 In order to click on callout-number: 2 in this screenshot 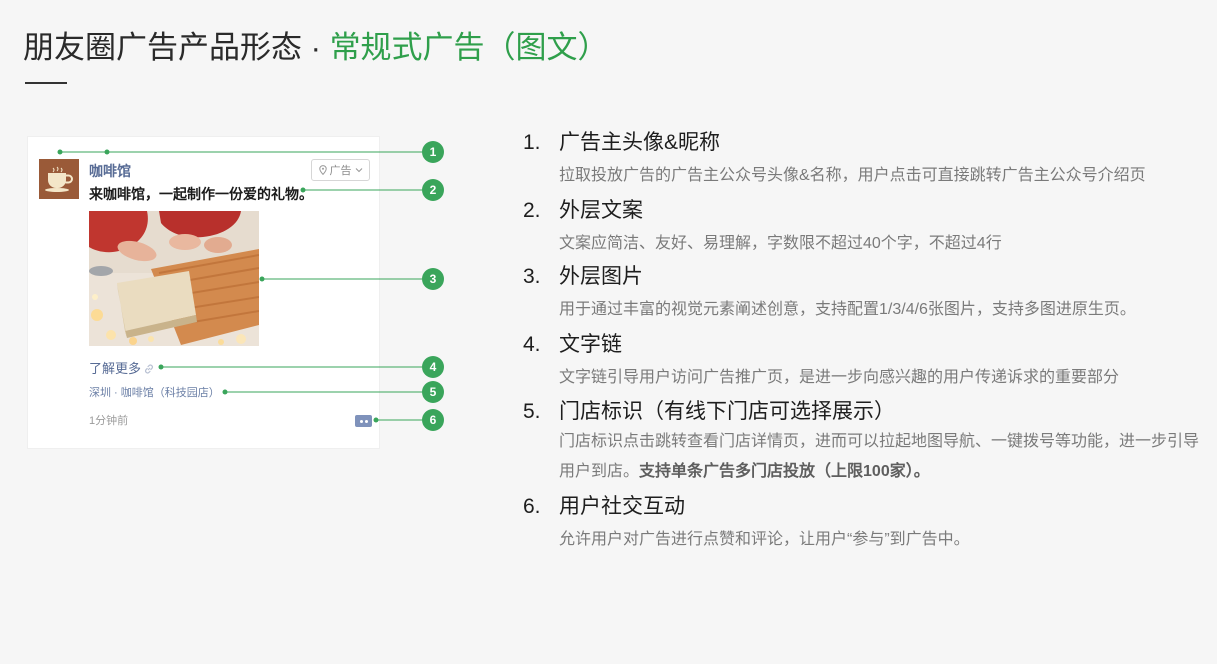, I will do `click(433, 190)`.